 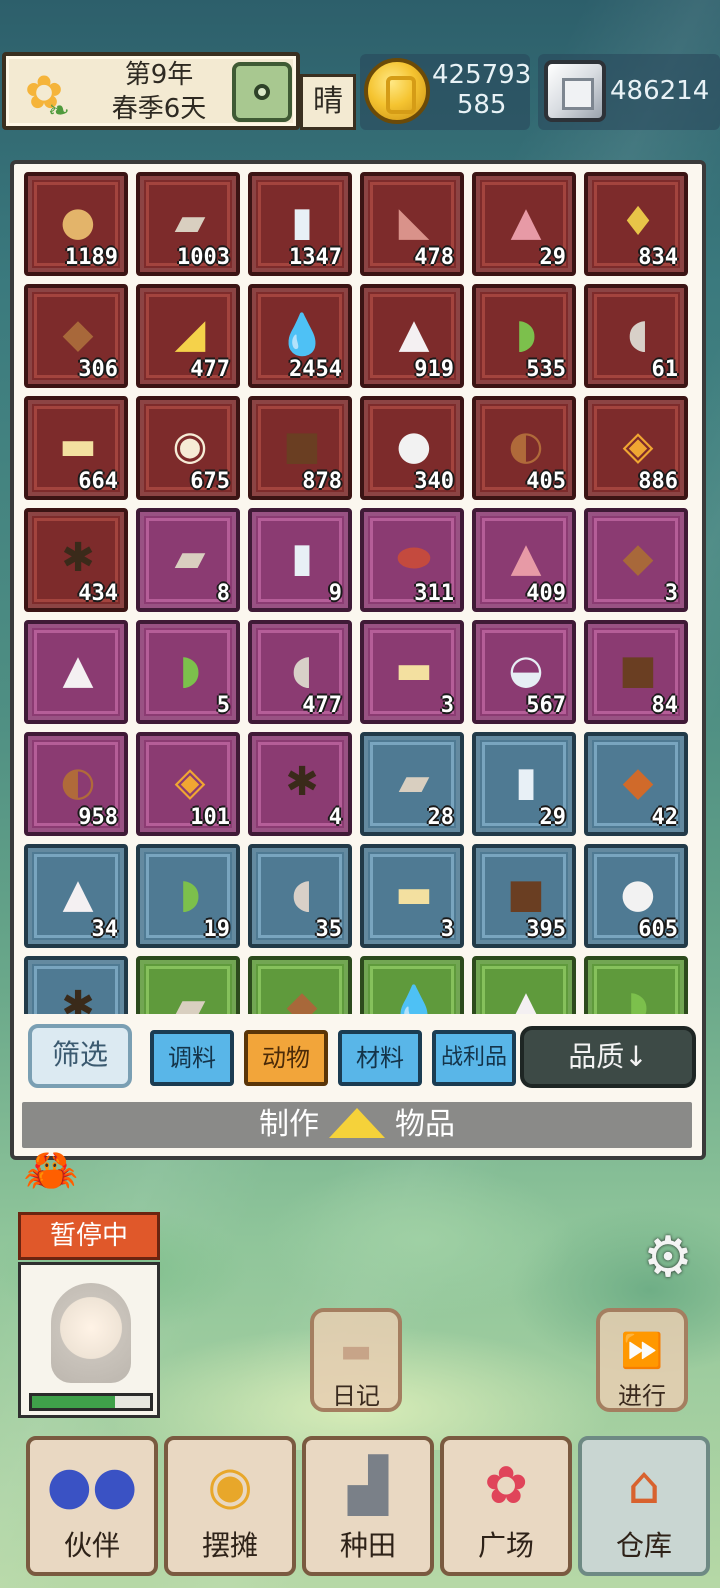 What do you see at coordinates (322, 481) in the screenshot?
I see `item-count: 878` at bounding box center [322, 481].